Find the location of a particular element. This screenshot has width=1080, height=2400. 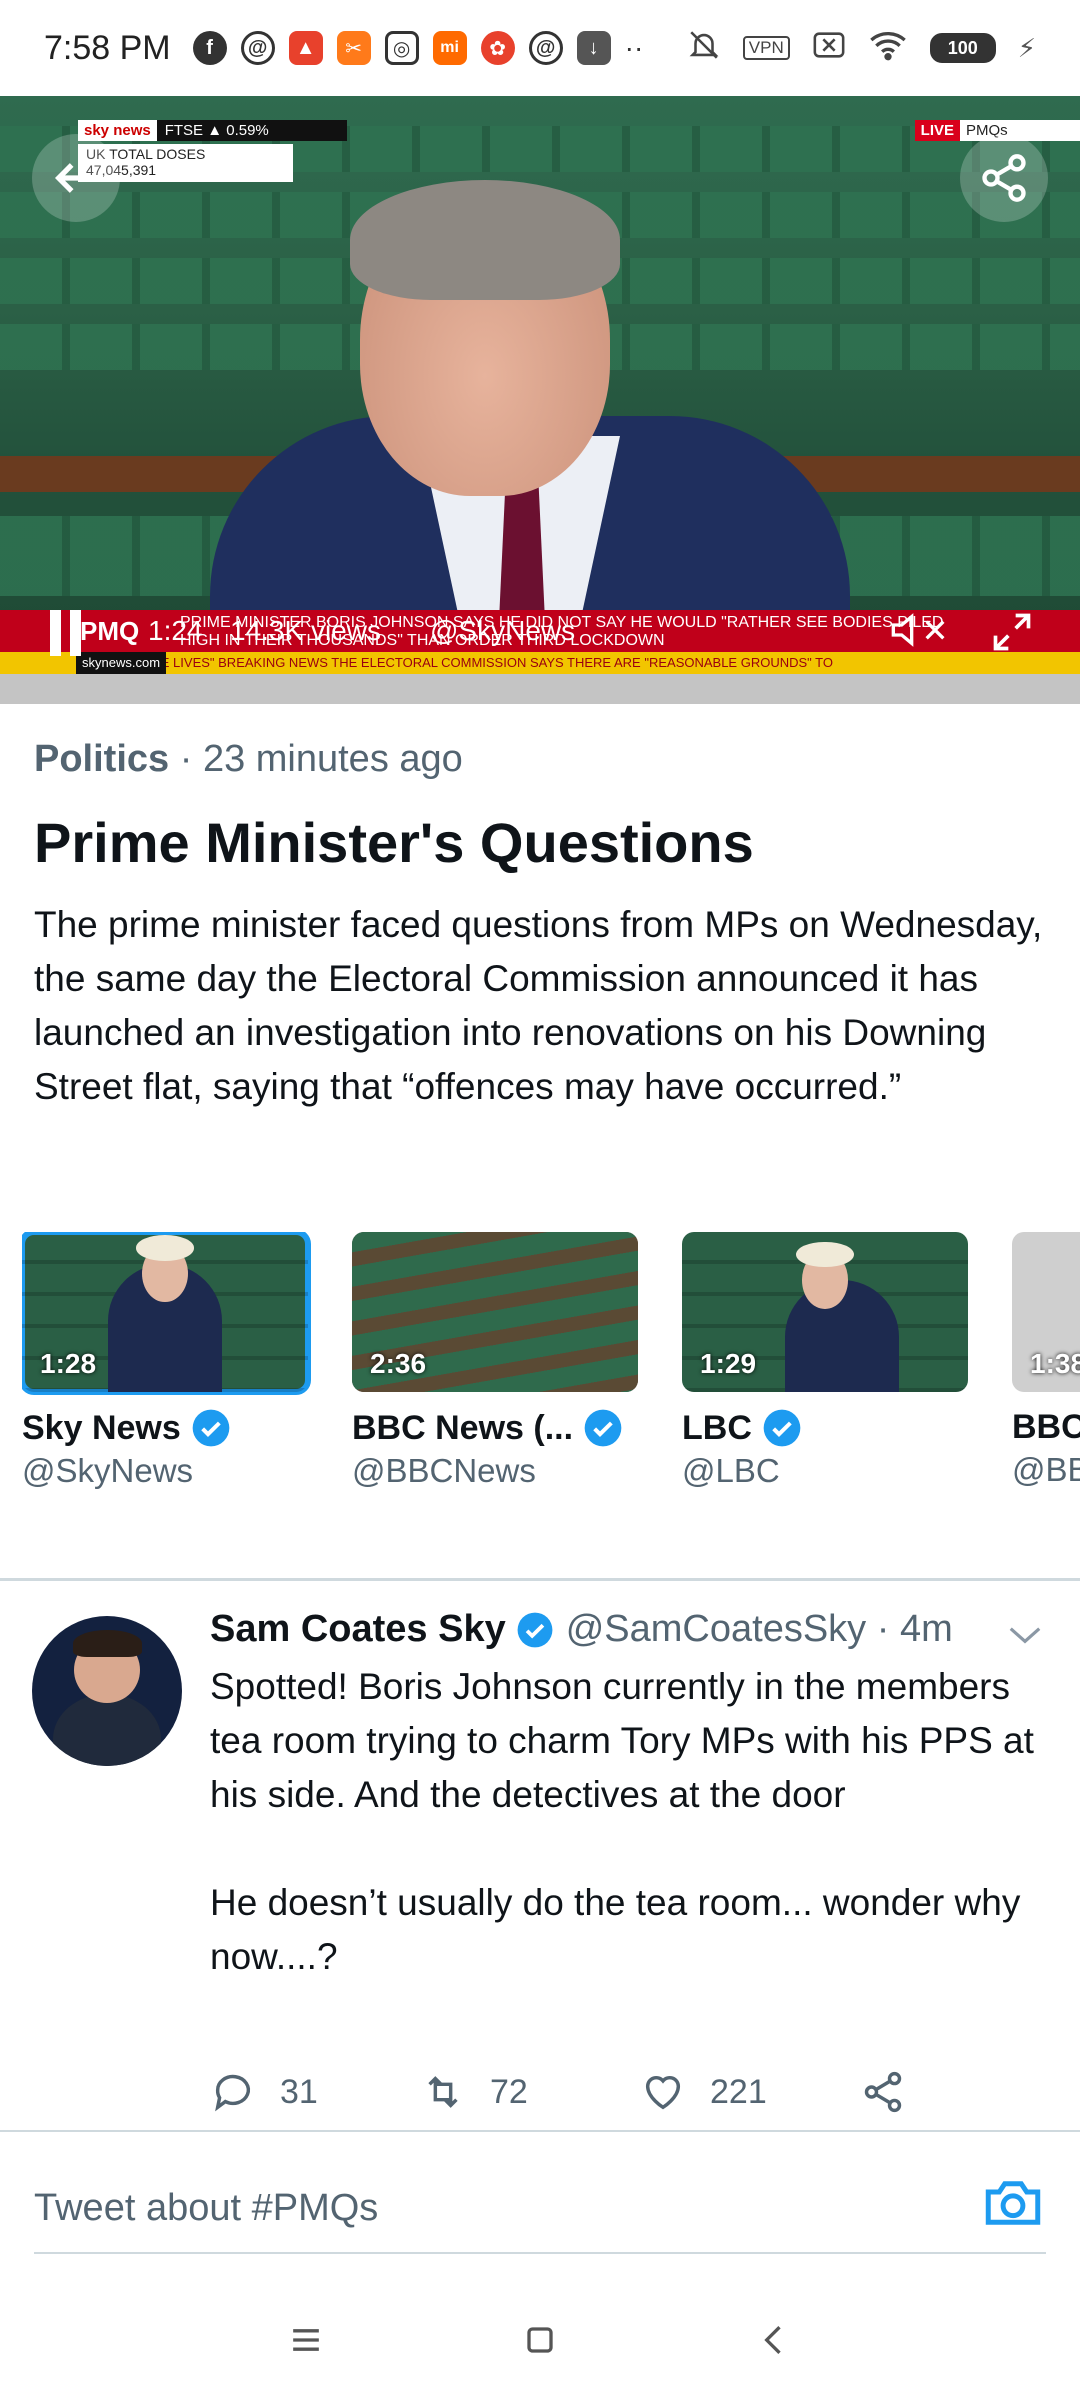

status-time: 7:58 PM is located at coordinates (107, 47).